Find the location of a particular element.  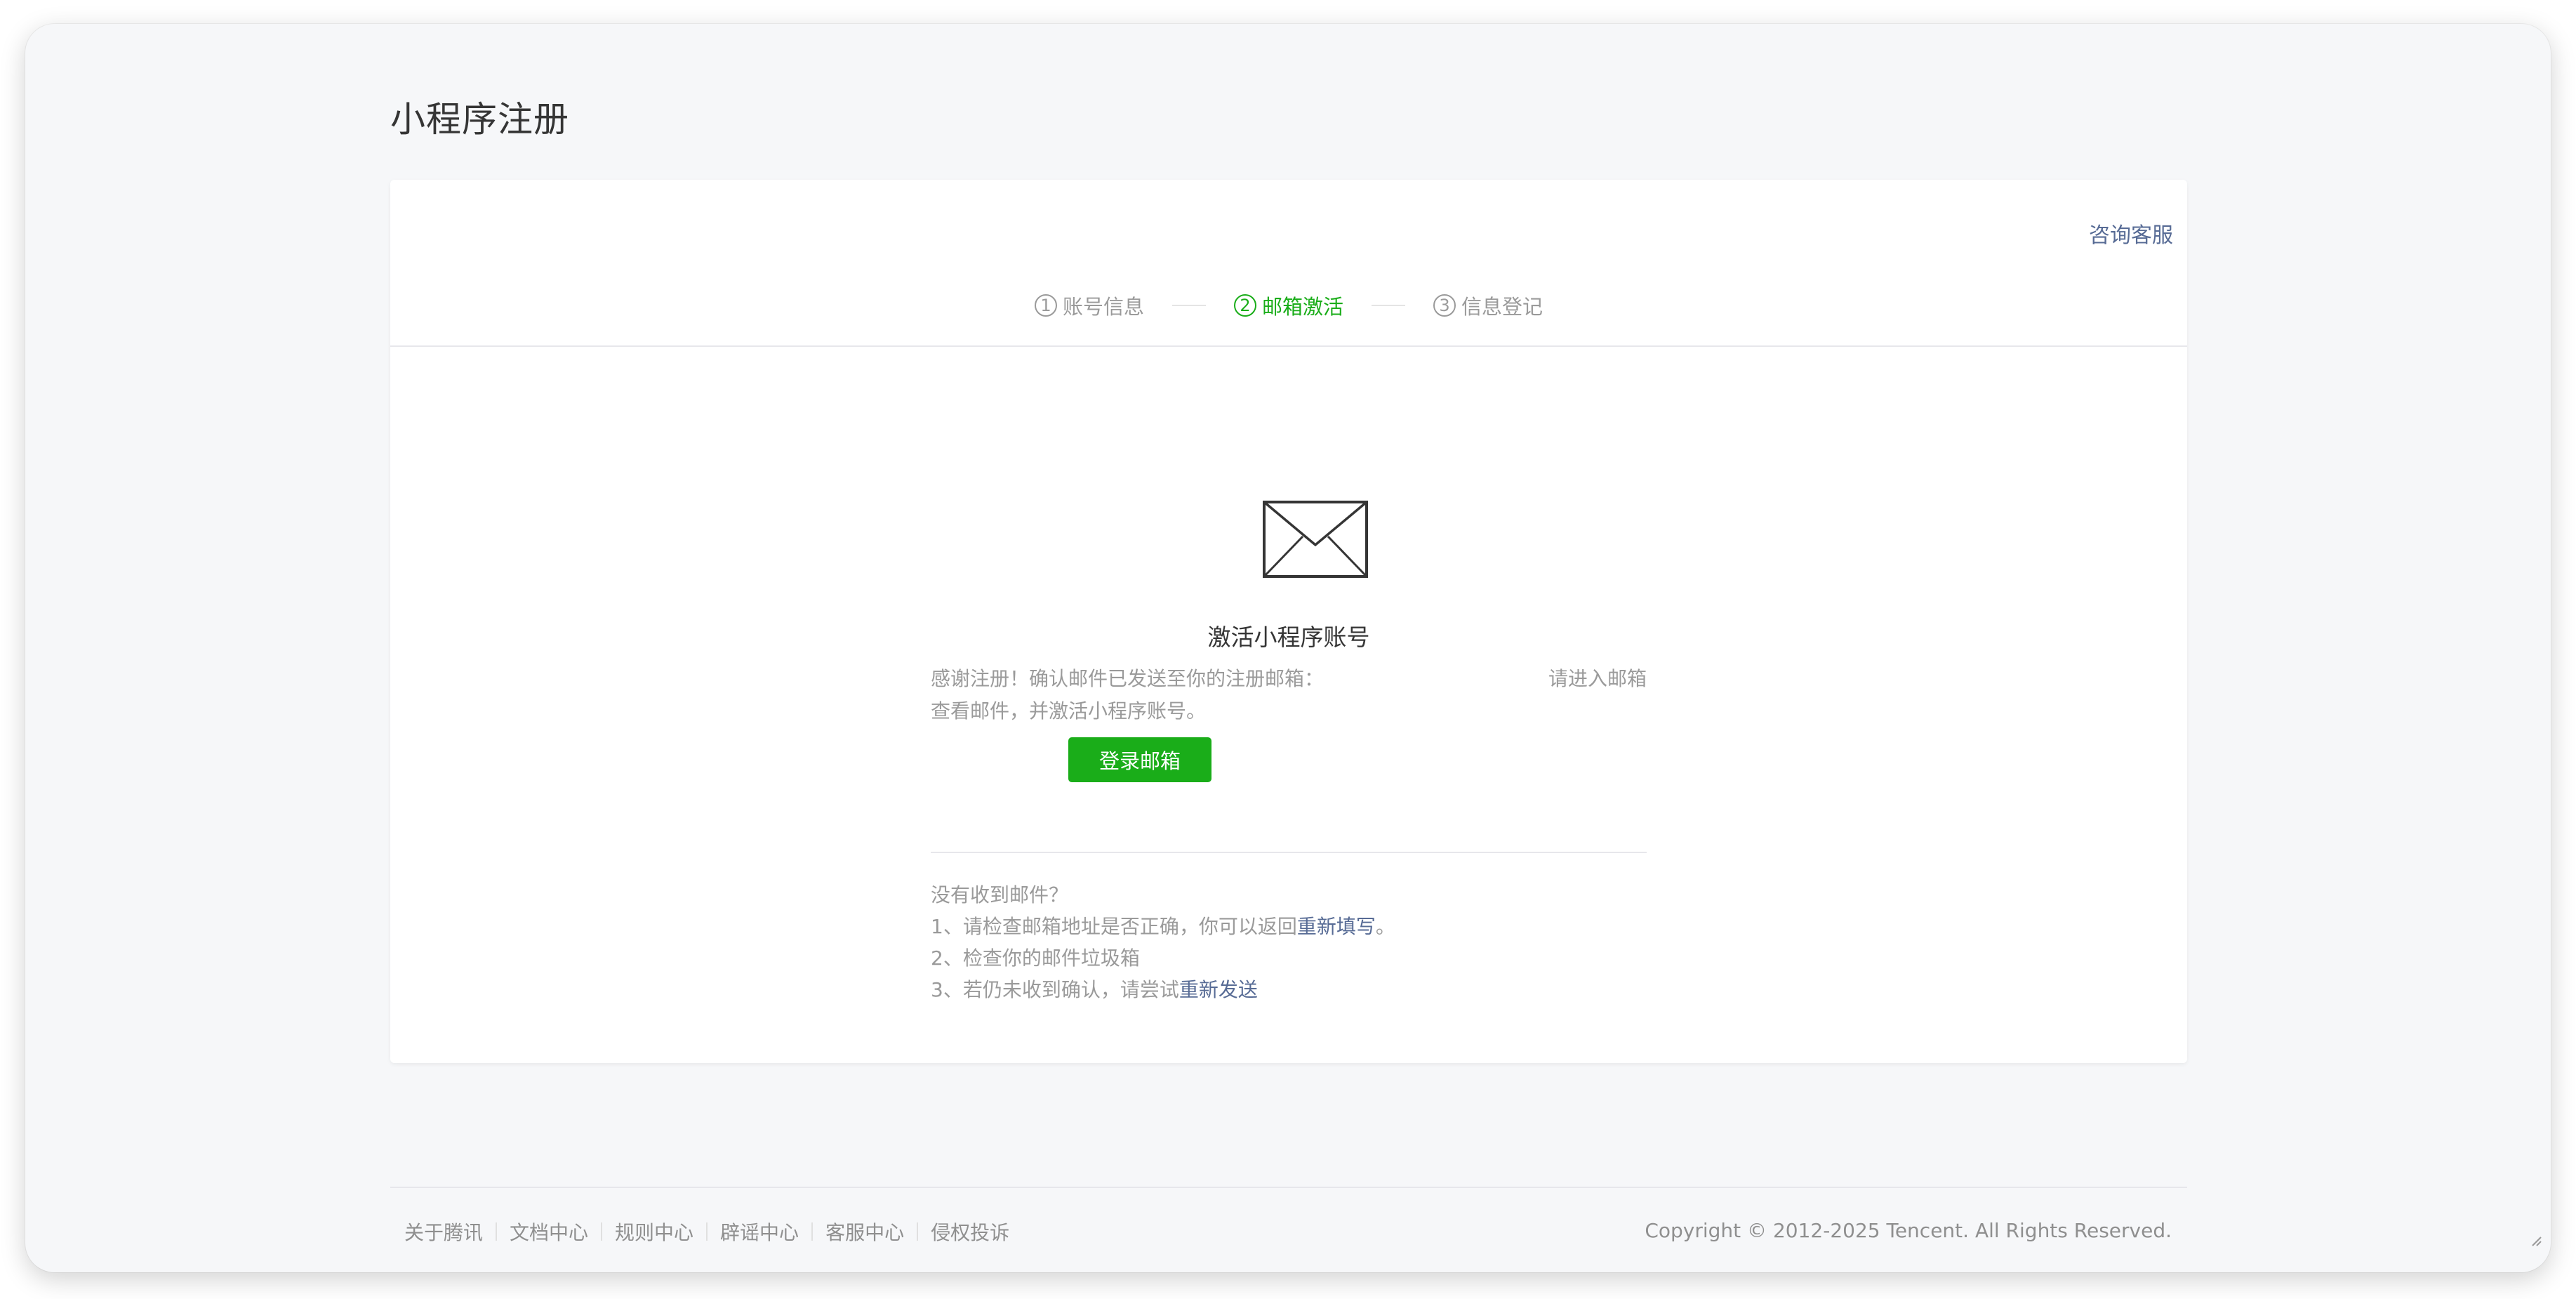

resend-link: 重新发送 is located at coordinates (1218, 990).